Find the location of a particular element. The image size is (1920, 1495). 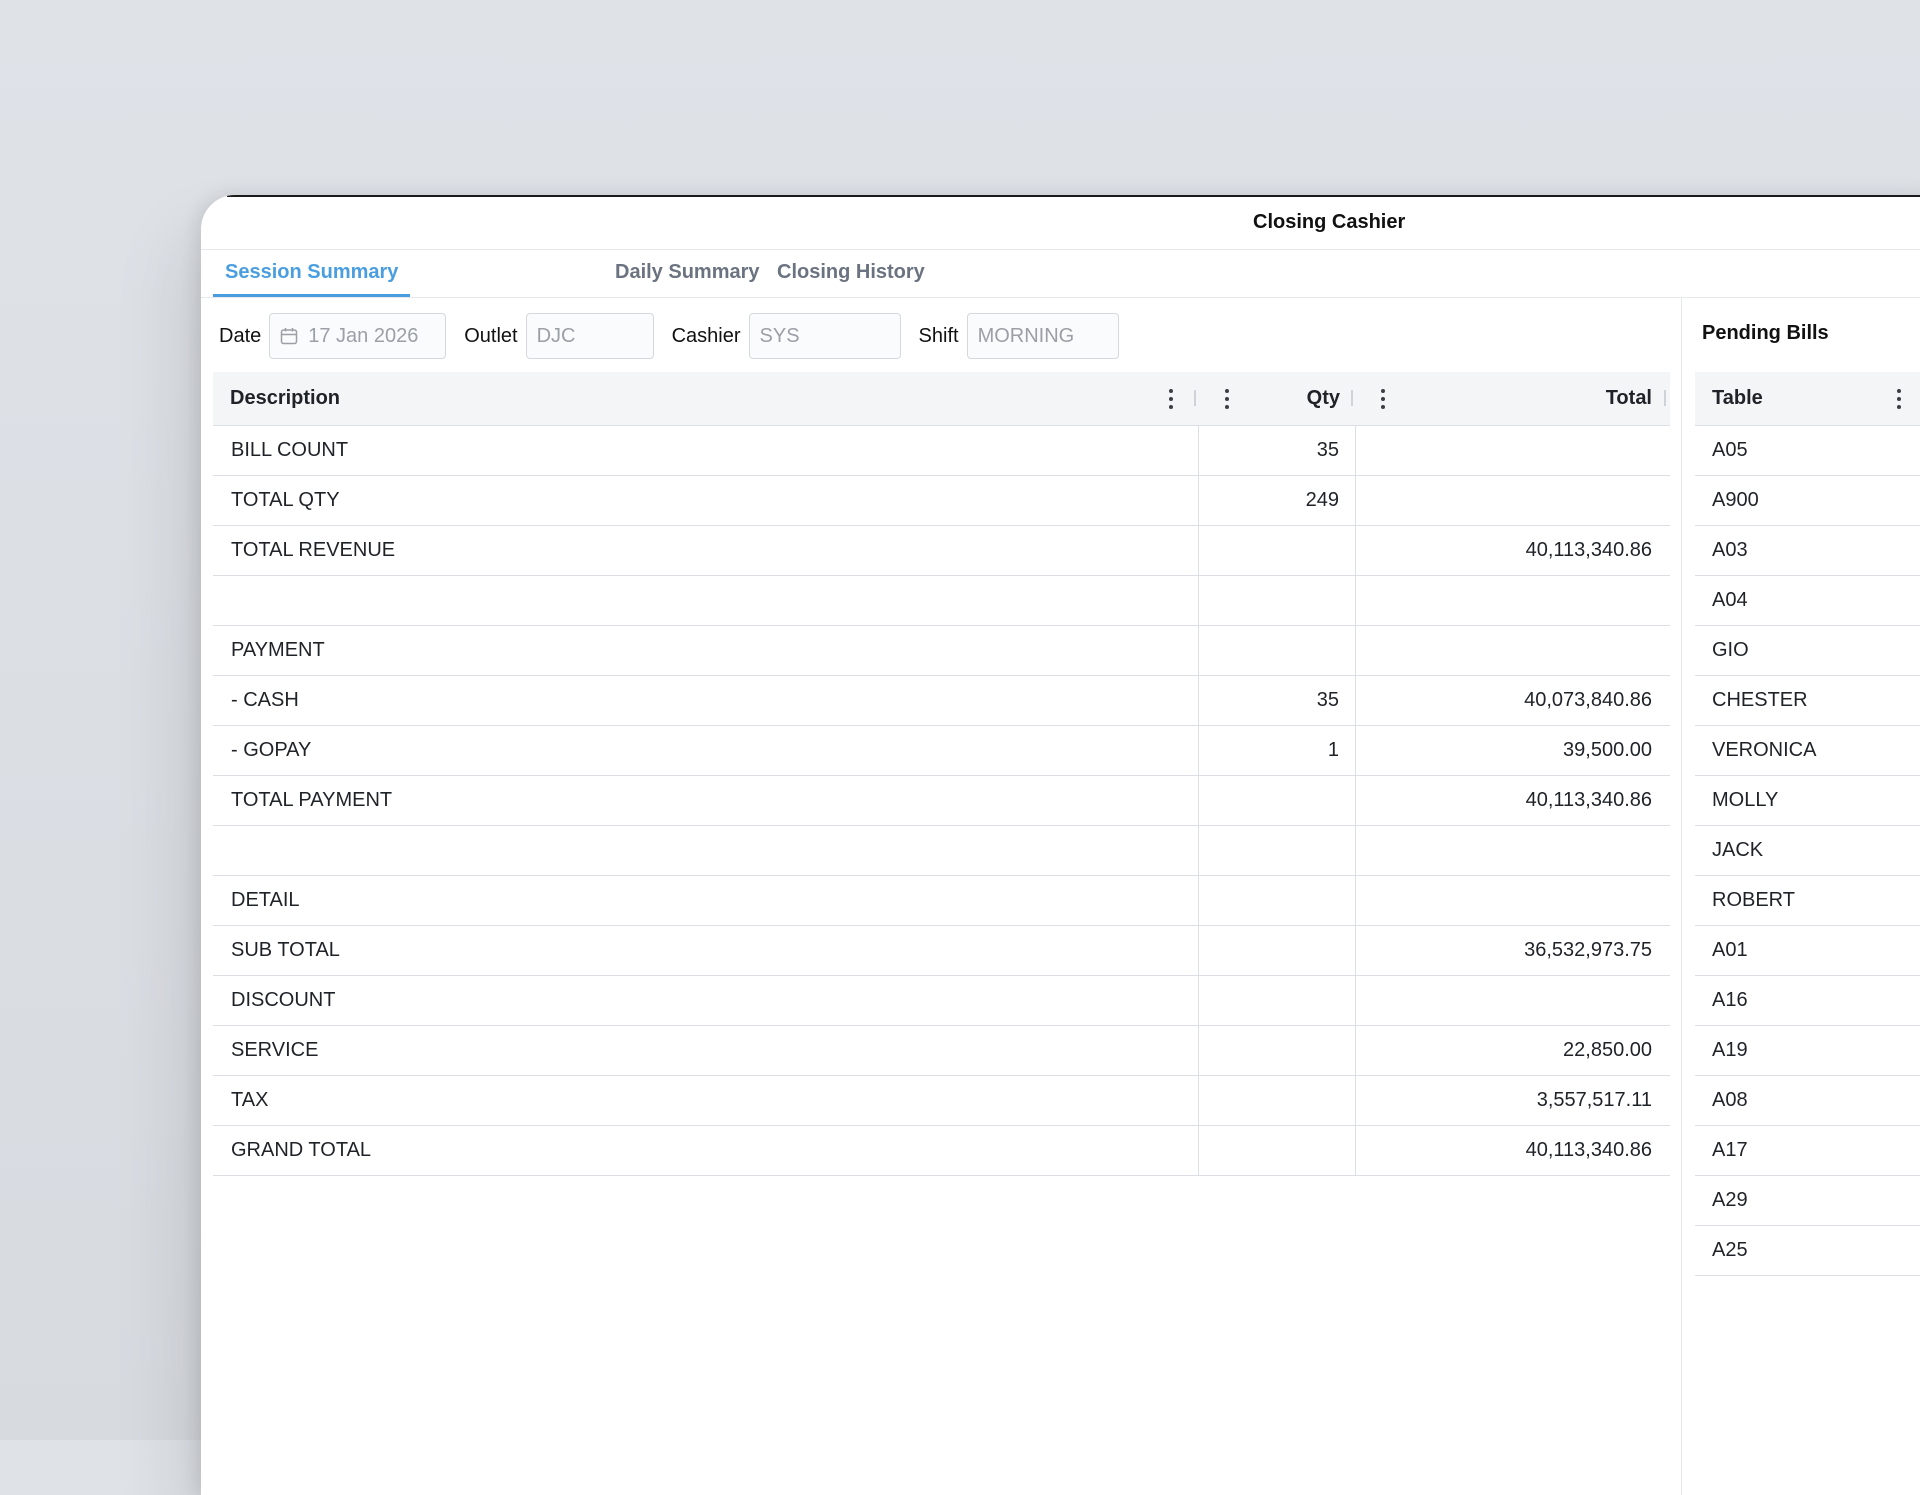

outlet-value: DJC is located at coordinates (556, 335).